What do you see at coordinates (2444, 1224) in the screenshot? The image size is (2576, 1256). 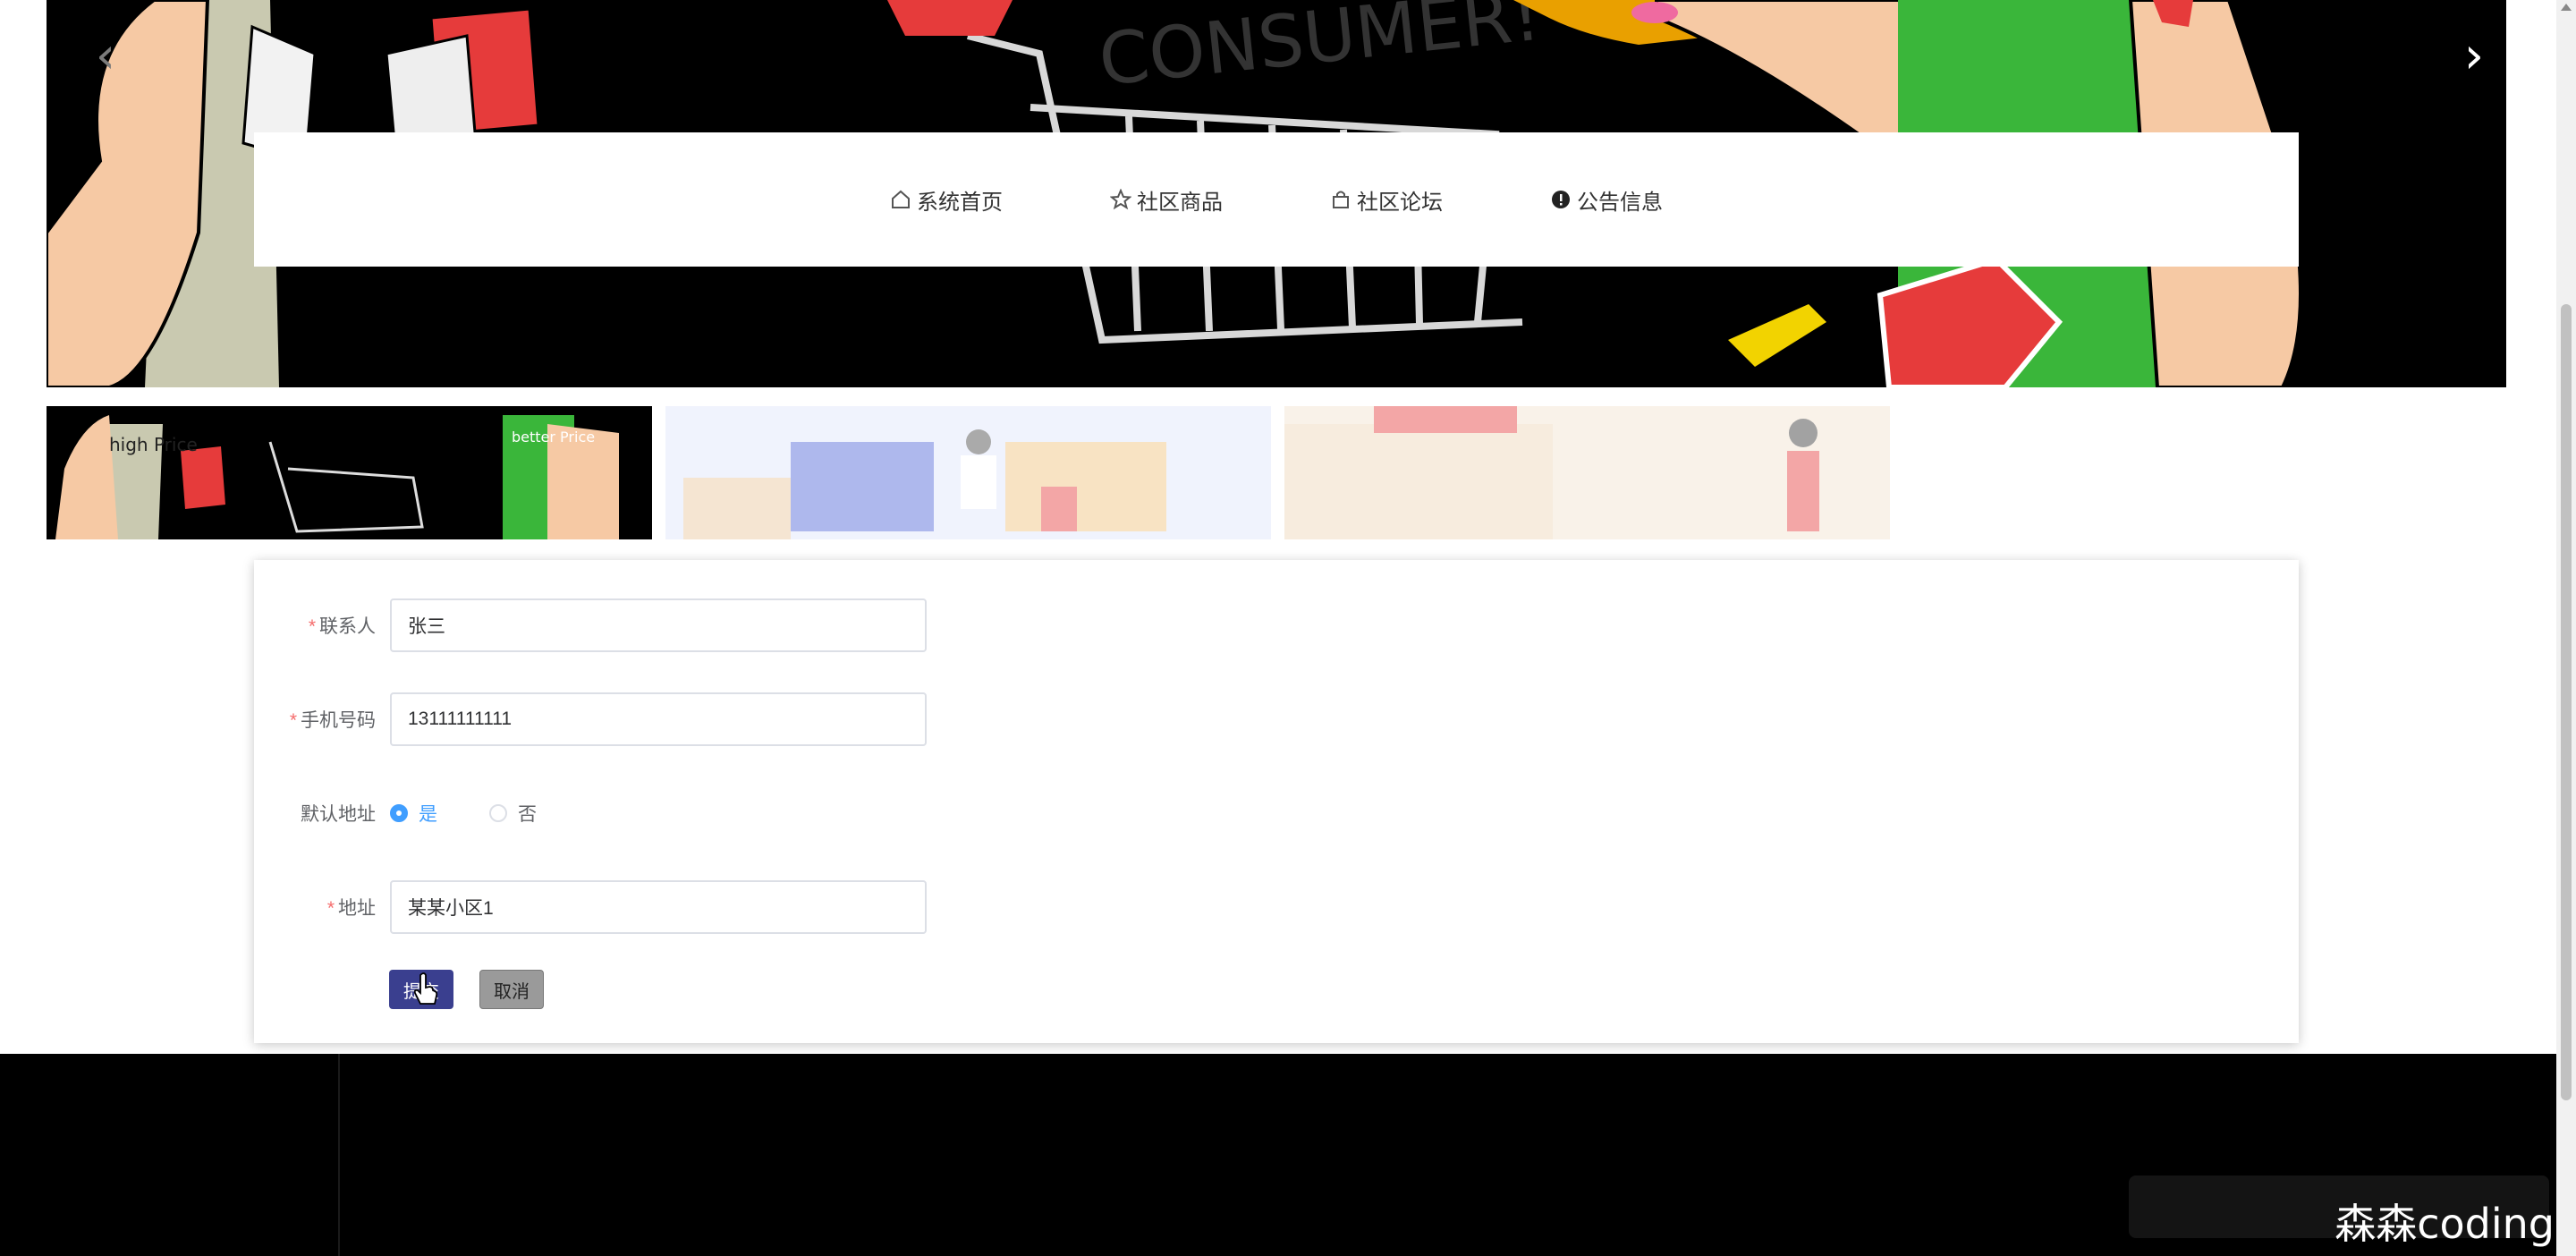 I see `watermark-text: 森森coding` at bounding box center [2444, 1224].